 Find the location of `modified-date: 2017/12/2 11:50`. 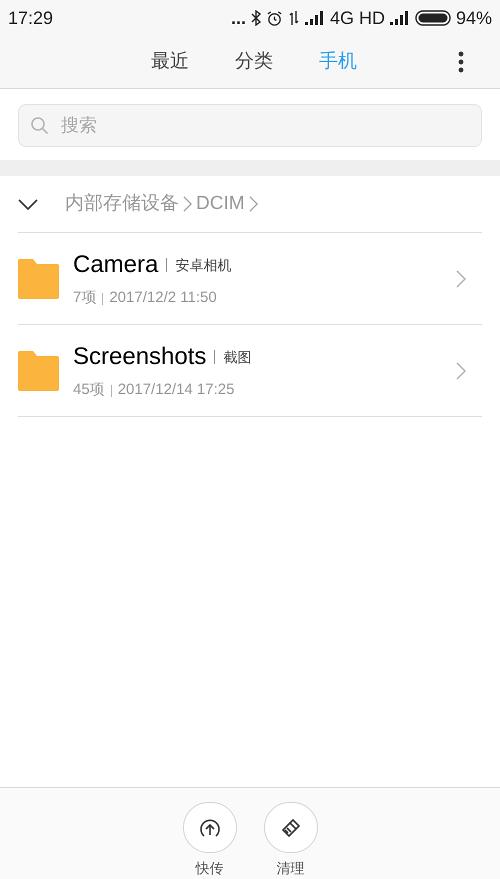

modified-date: 2017/12/2 11:50 is located at coordinates (163, 298).